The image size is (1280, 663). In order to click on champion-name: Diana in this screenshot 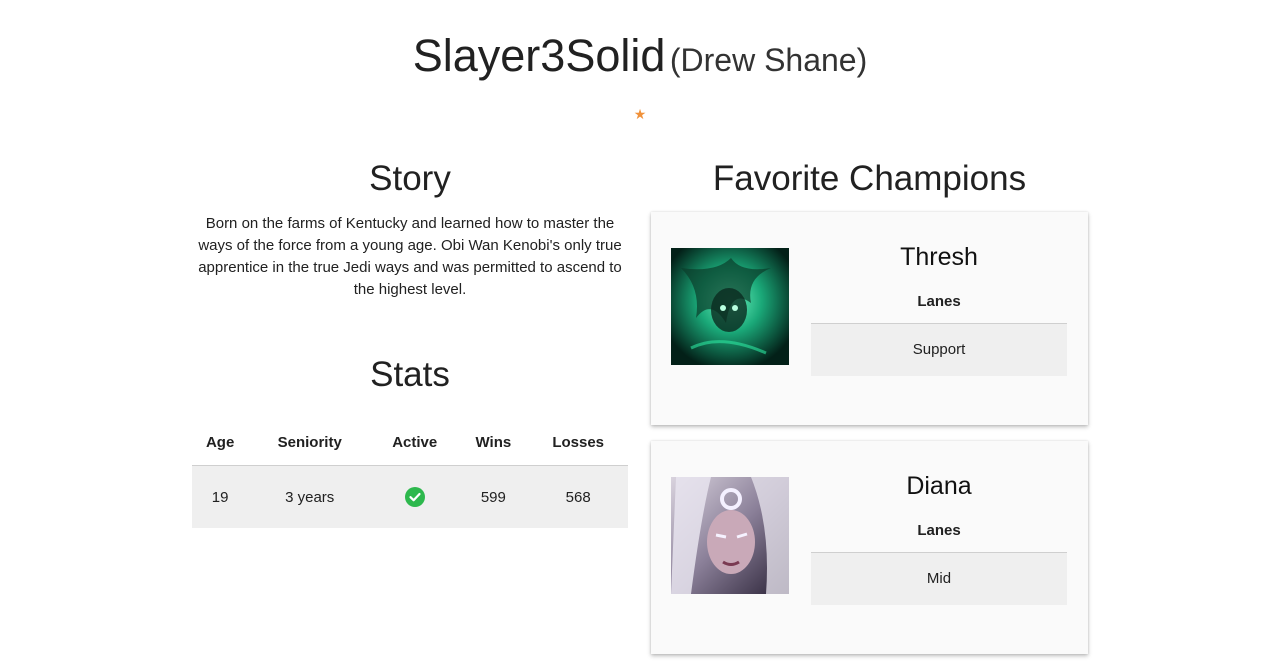, I will do `click(939, 486)`.